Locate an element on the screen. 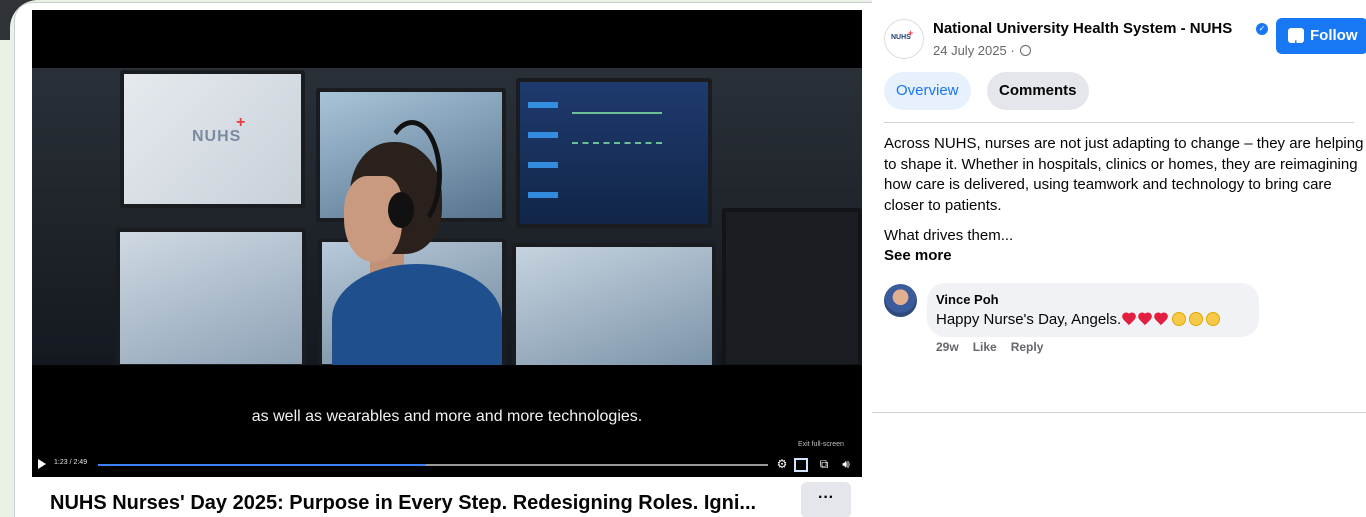 The width and height of the screenshot is (1366, 517). monitor-sleeping-patient is located at coordinates (614, 304).